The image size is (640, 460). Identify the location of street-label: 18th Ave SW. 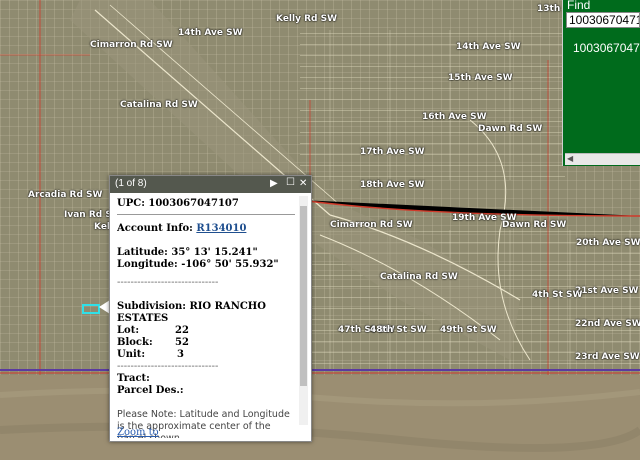
(392, 185).